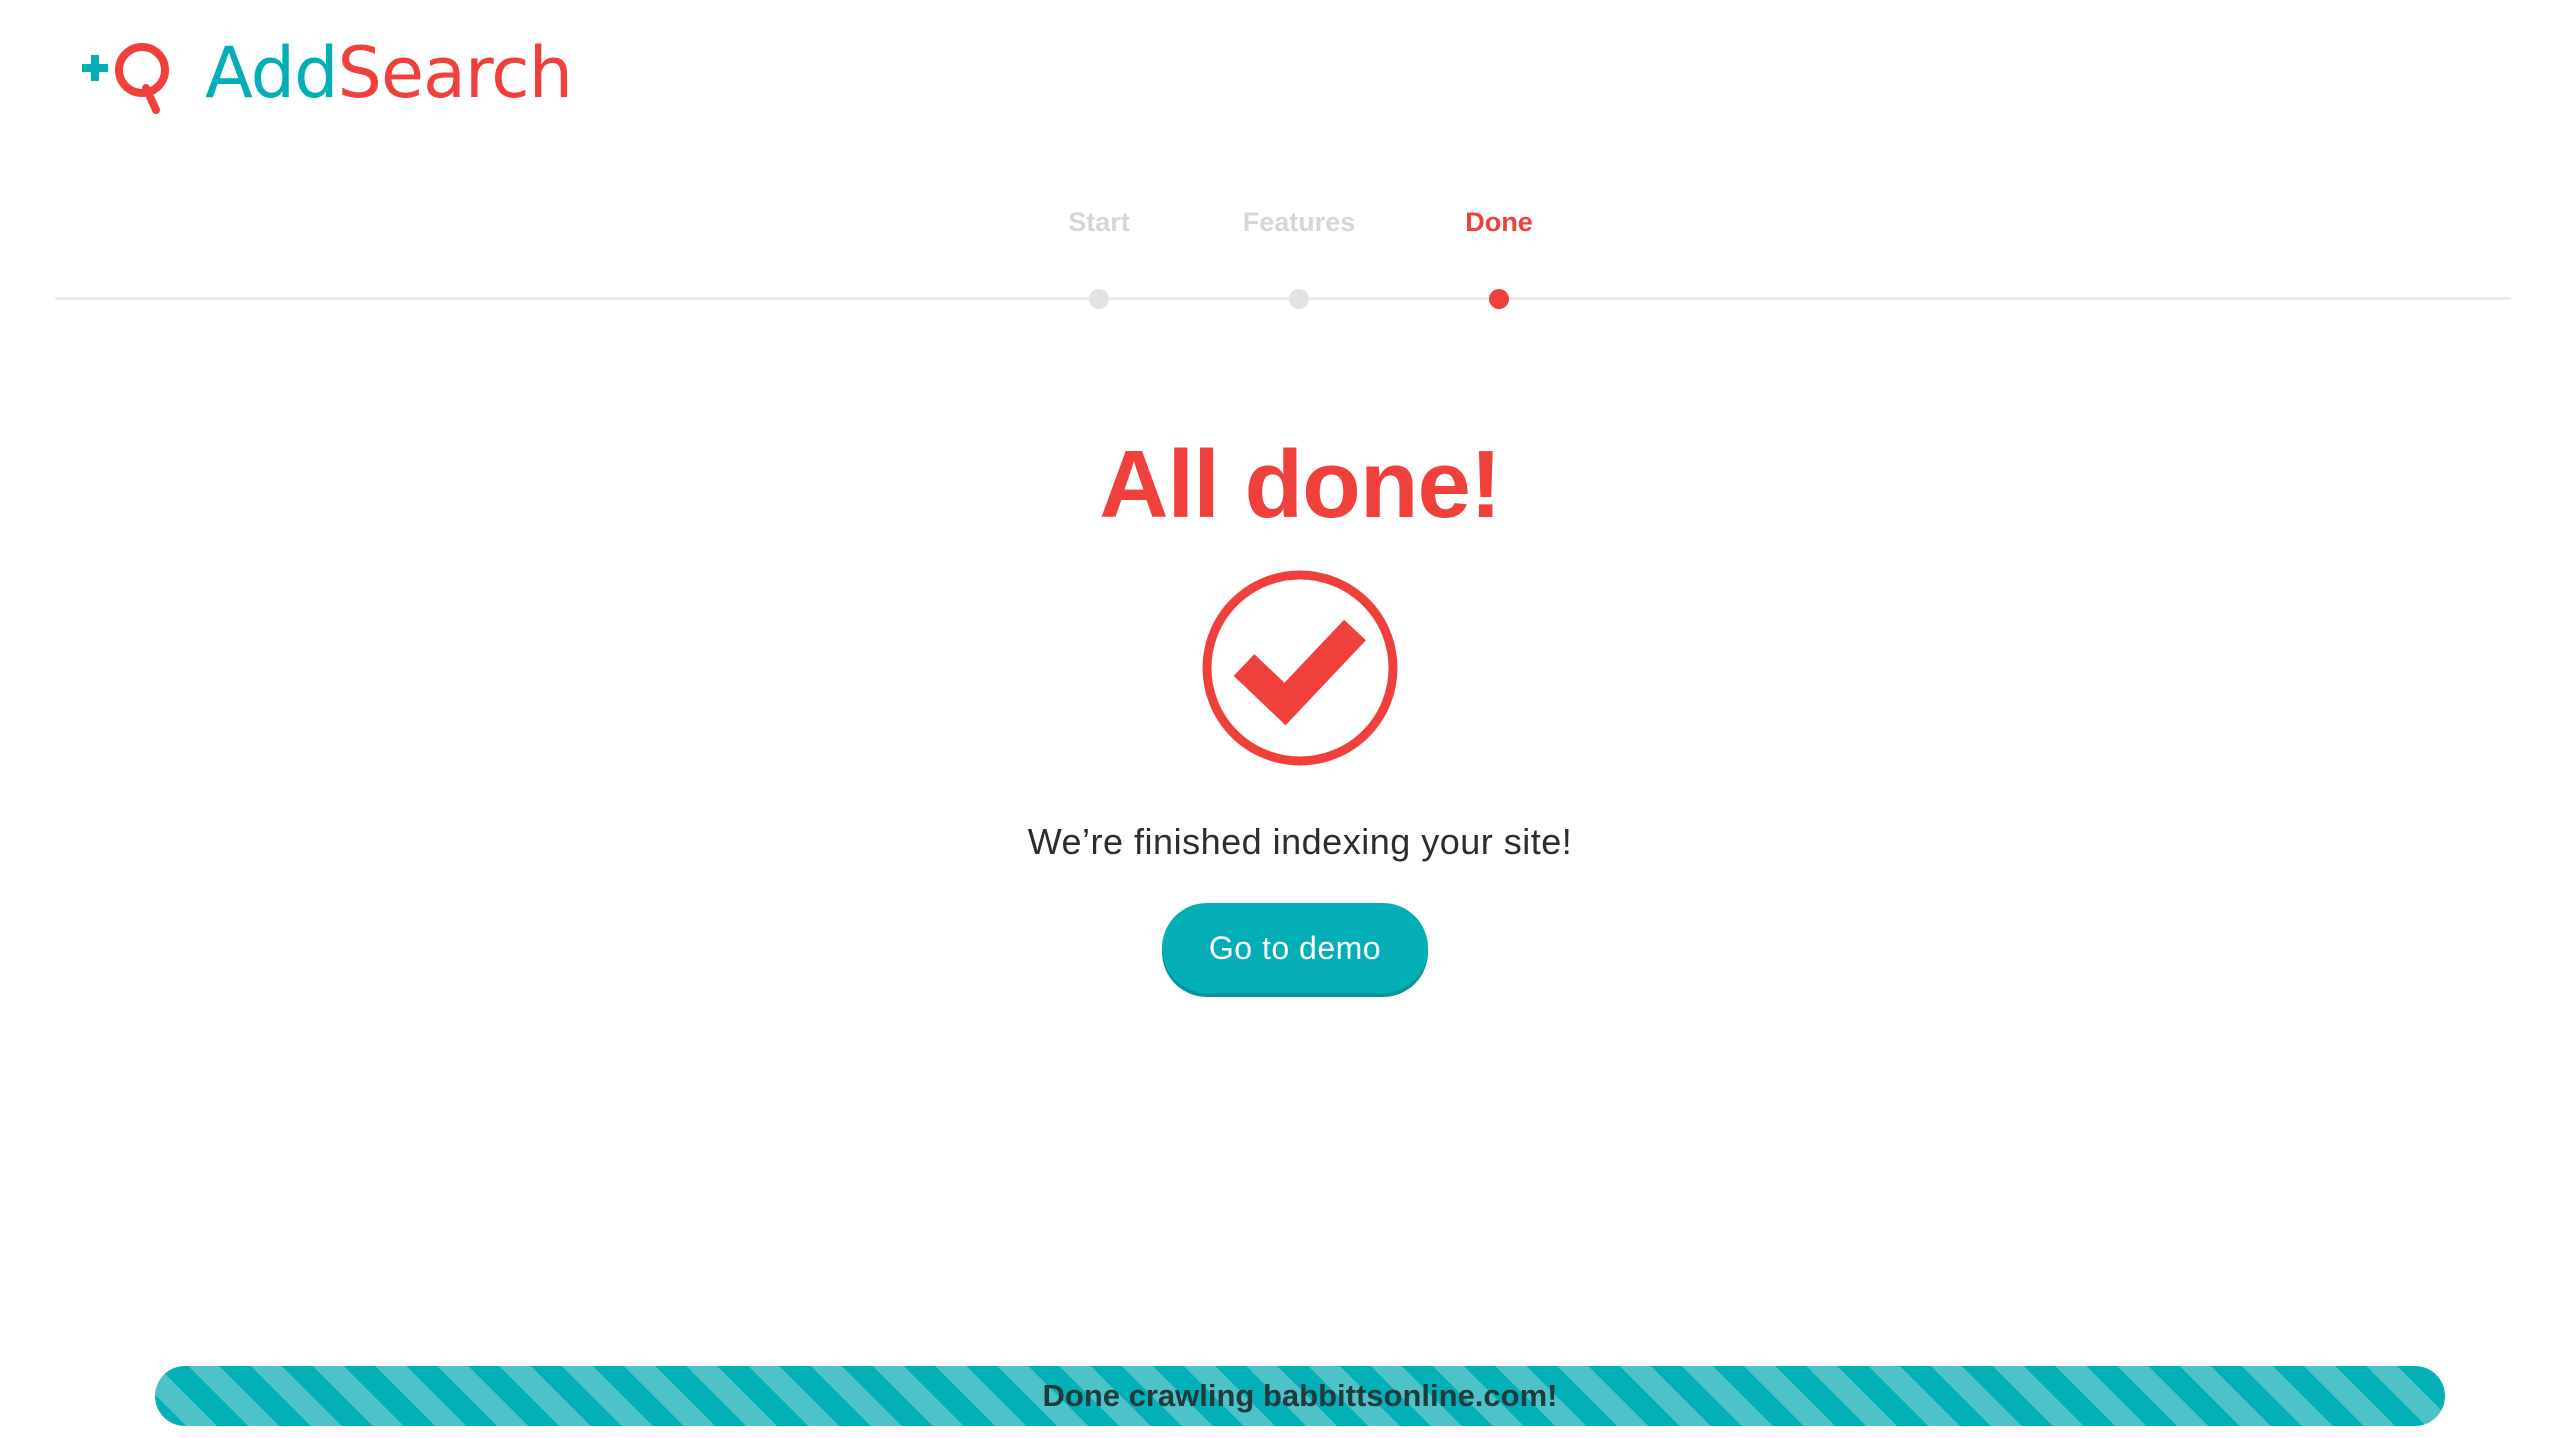 The width and height of the screenshot is (2556, 1438). What do you see at coordinates (1300, 668) in the screenshot?
I see `check-circle-icon` at bounding box center [1300, 668].